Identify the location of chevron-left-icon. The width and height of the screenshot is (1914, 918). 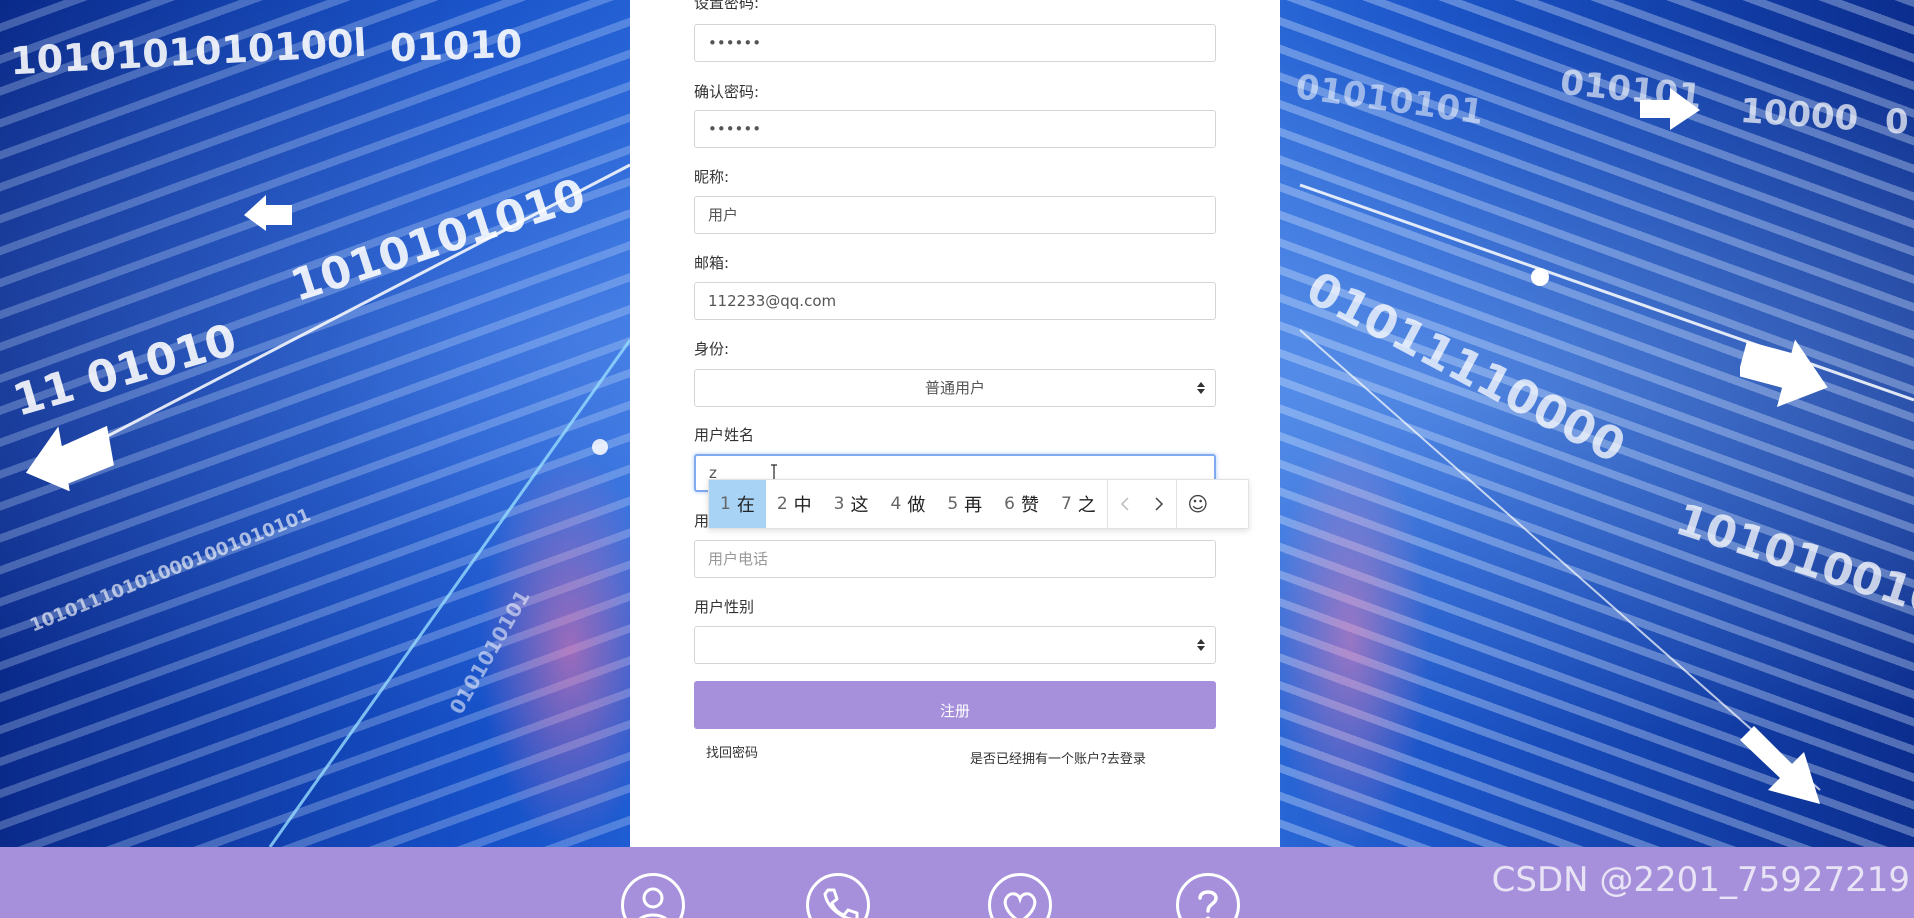
(1125, 504).